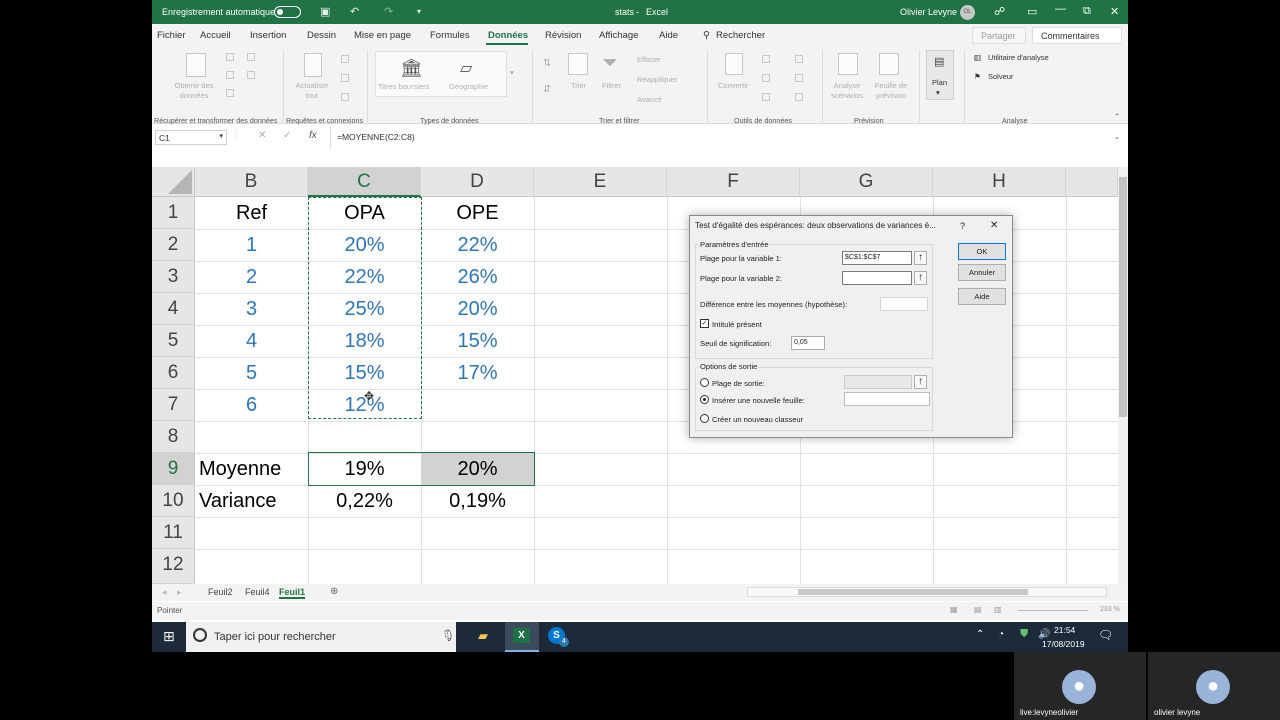  I want to click on row-header-9: 9, so click(173, 469).